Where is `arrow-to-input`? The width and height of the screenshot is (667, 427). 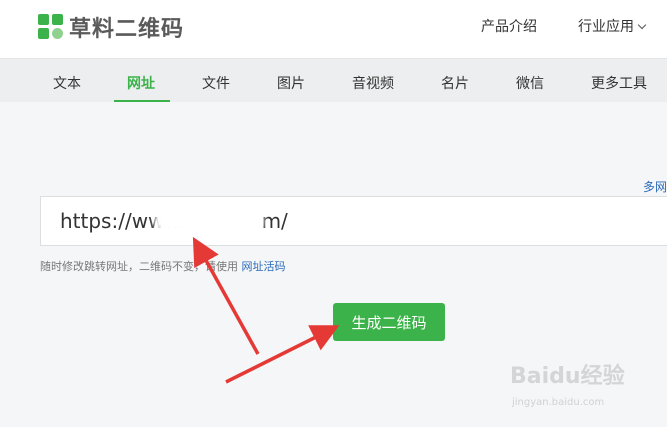 arrow-to-input is located at coordinates (226, 295).